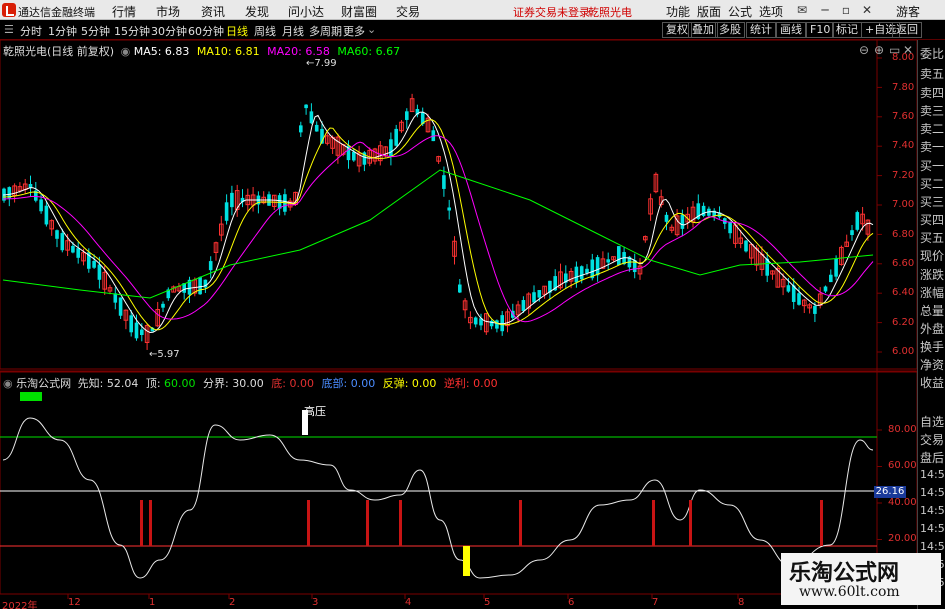 This screenshot has width=945, height=609. I want to click on quote-row: 卖二, so click(932, 128).